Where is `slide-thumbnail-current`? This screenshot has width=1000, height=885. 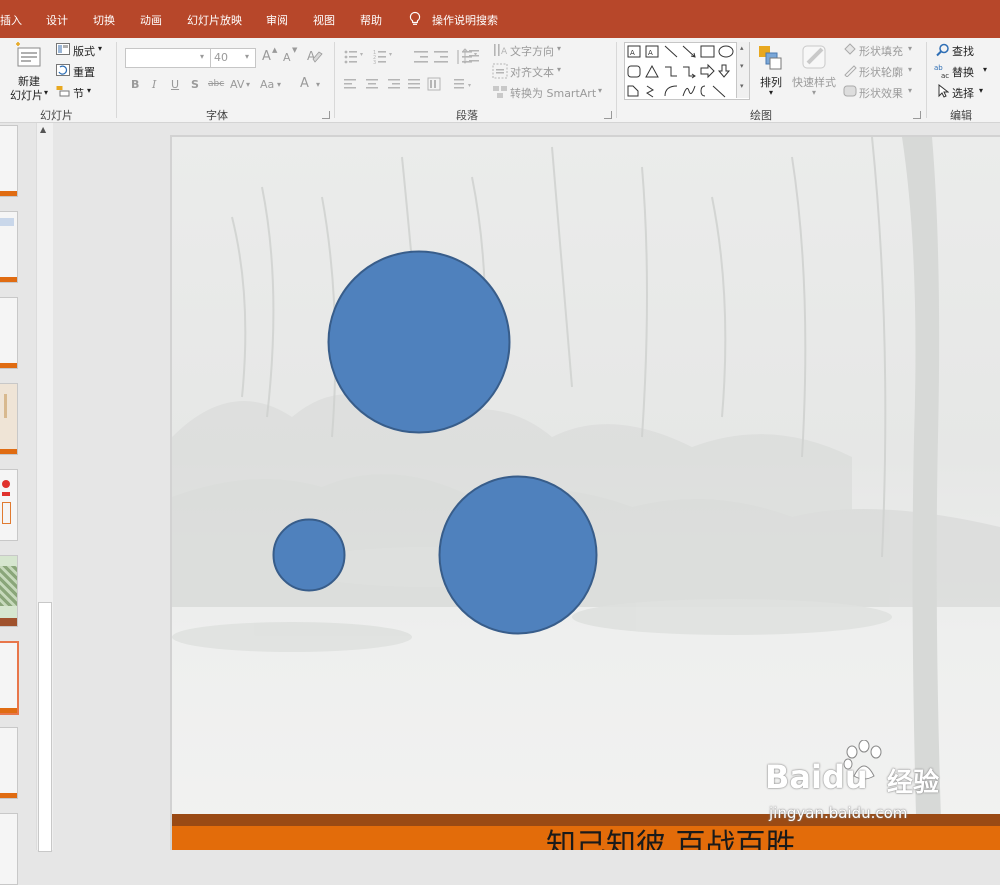 slide-thumbnail-current is located at coordinates (9, 678).